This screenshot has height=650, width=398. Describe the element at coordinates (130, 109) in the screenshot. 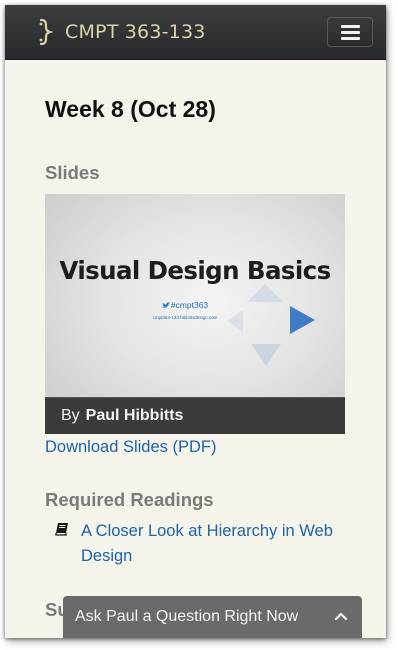

I see `page-title: Week 8 (Oct 28)` at that location.